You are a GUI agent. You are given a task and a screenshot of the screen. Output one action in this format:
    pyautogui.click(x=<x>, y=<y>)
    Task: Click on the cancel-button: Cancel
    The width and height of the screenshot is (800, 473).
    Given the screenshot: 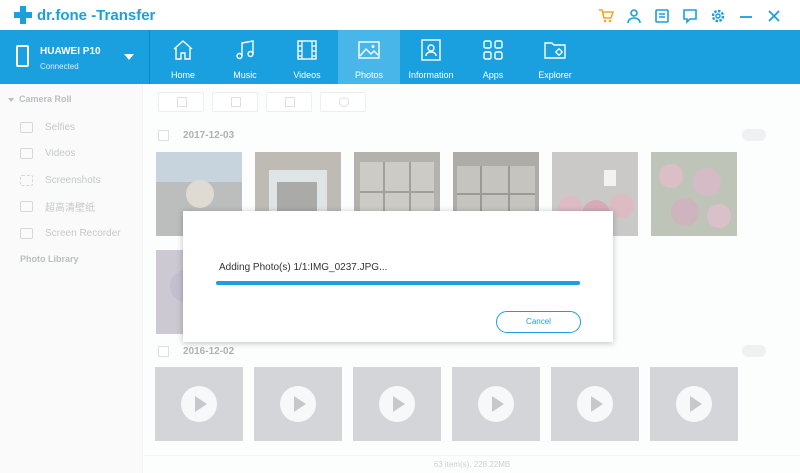 What is the action you would take?
    pyautogui.click(x=538, y=322)
    